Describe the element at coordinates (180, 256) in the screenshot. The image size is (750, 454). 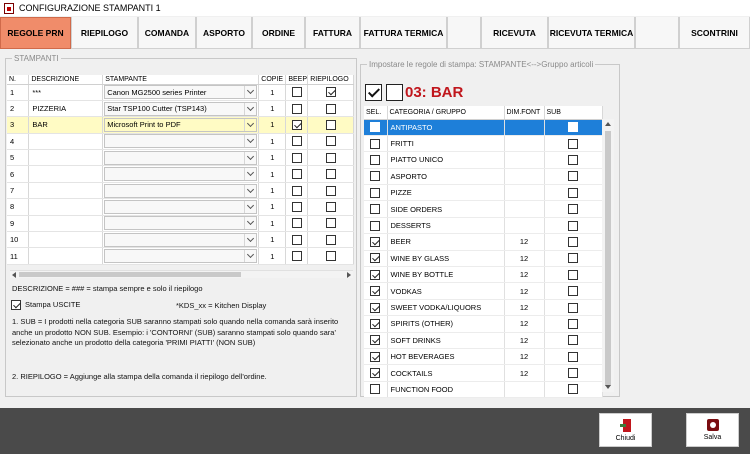
I see `printer-row: 11 1` at that location.